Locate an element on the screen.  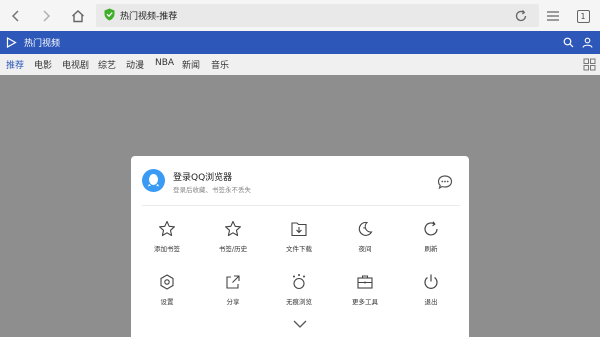
tab-switcher-button: 1 is located at coordinates (583, 16).